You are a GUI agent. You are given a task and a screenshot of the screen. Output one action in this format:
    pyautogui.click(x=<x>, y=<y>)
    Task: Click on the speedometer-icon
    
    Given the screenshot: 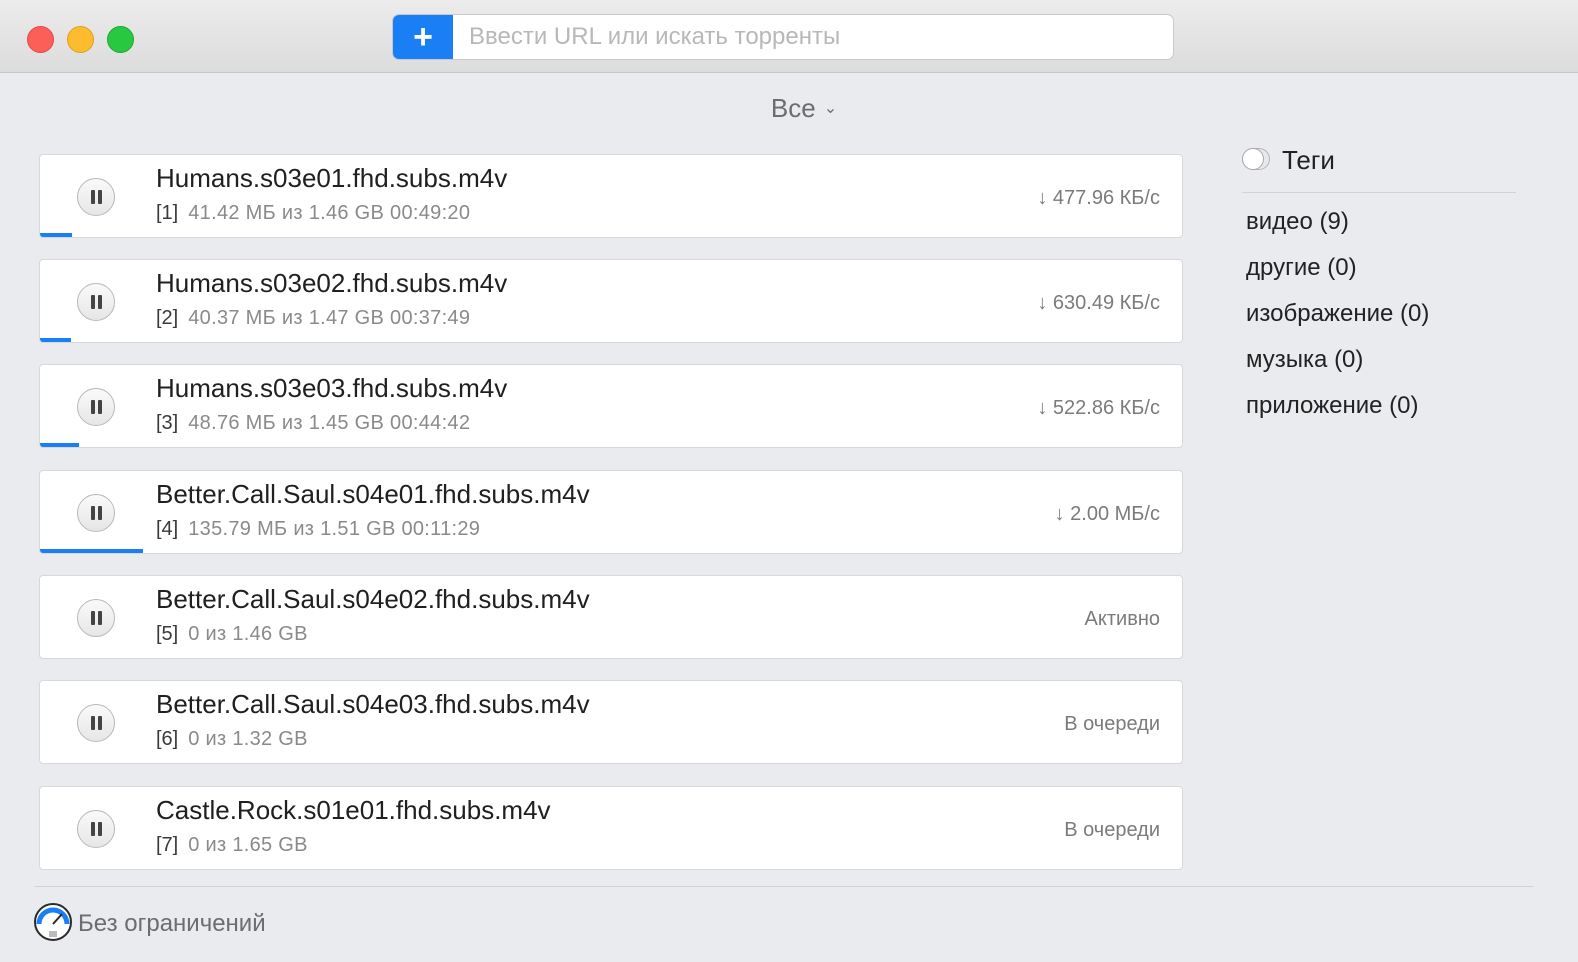 What is the action you would take?
    pyautogui.click(x=53, y=922)
    